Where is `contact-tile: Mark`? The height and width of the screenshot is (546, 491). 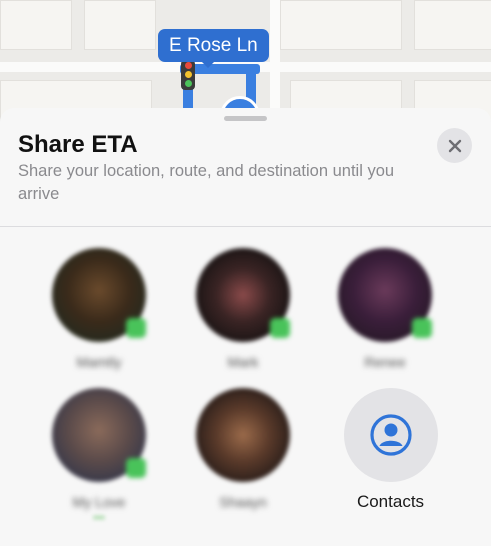 contact-tile: Mark is located at coordinates (243, 309).